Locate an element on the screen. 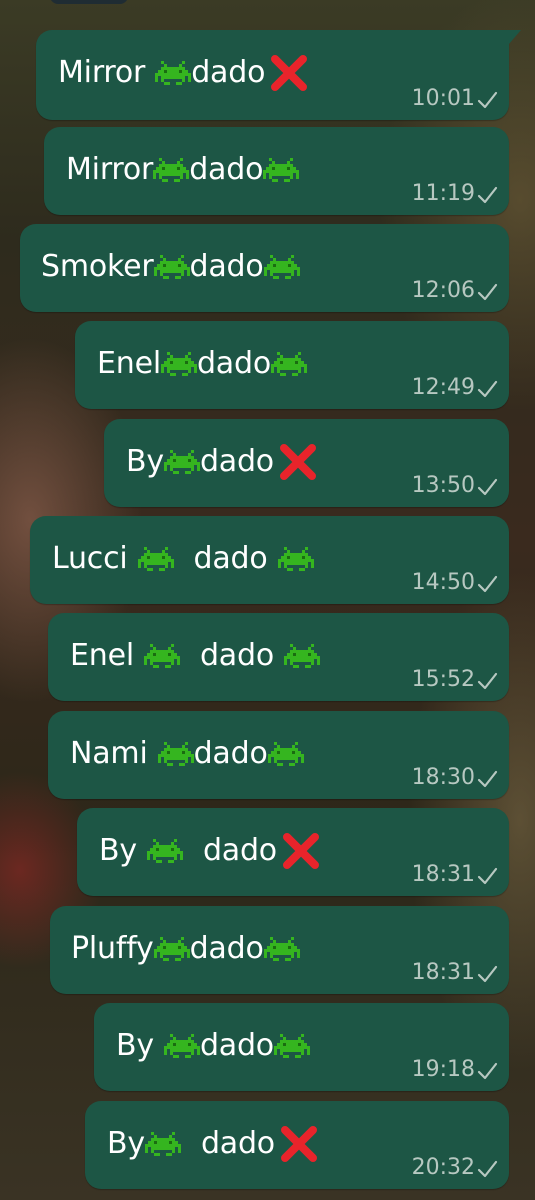  message-bubble: Mirror dado 10:01 is located at coordinates (278, 75).